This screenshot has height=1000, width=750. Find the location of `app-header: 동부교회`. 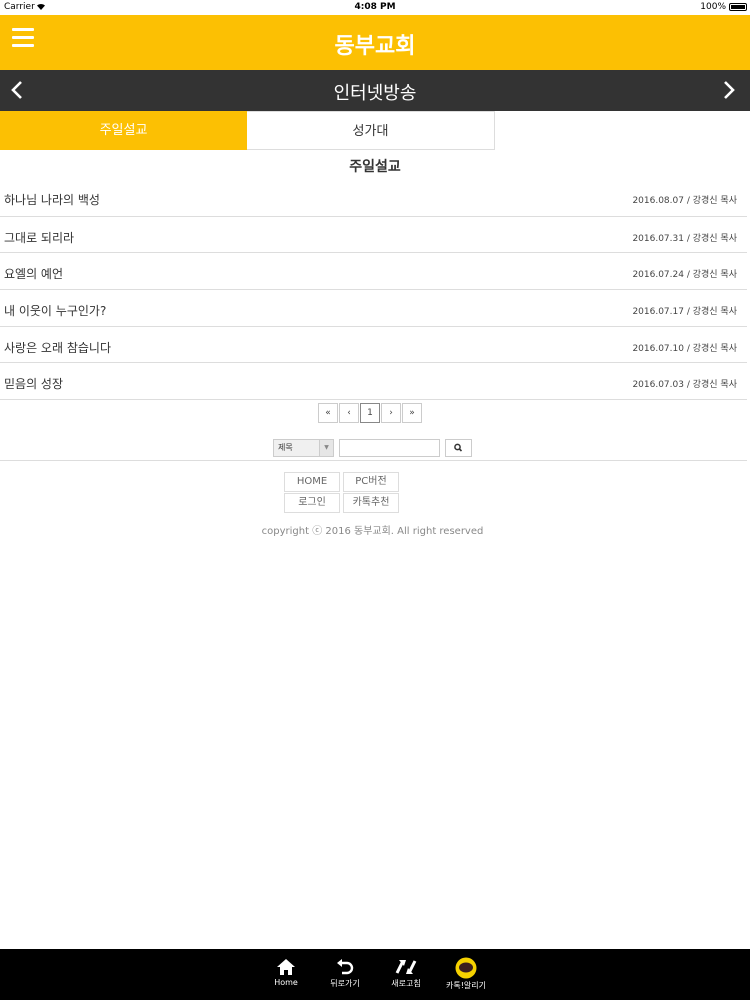

app-header: 동부교회 is located at coordinates (375, 42).